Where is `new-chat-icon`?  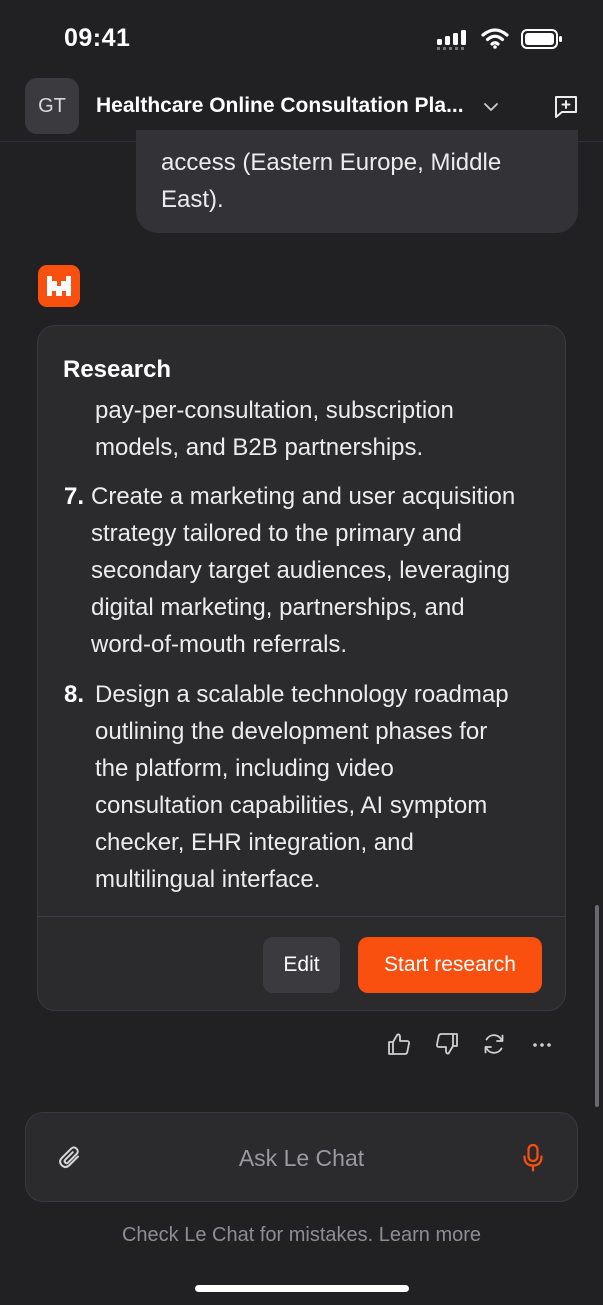 new-chat-icon is located at coordinates (566, 107).